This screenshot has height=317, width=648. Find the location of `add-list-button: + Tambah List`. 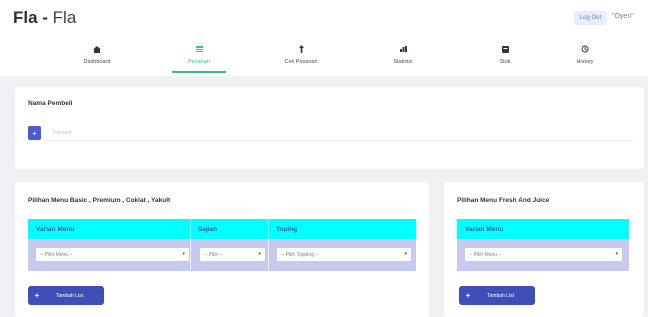

add-list-button: + Tambah List is located at coordinates (66, 295).